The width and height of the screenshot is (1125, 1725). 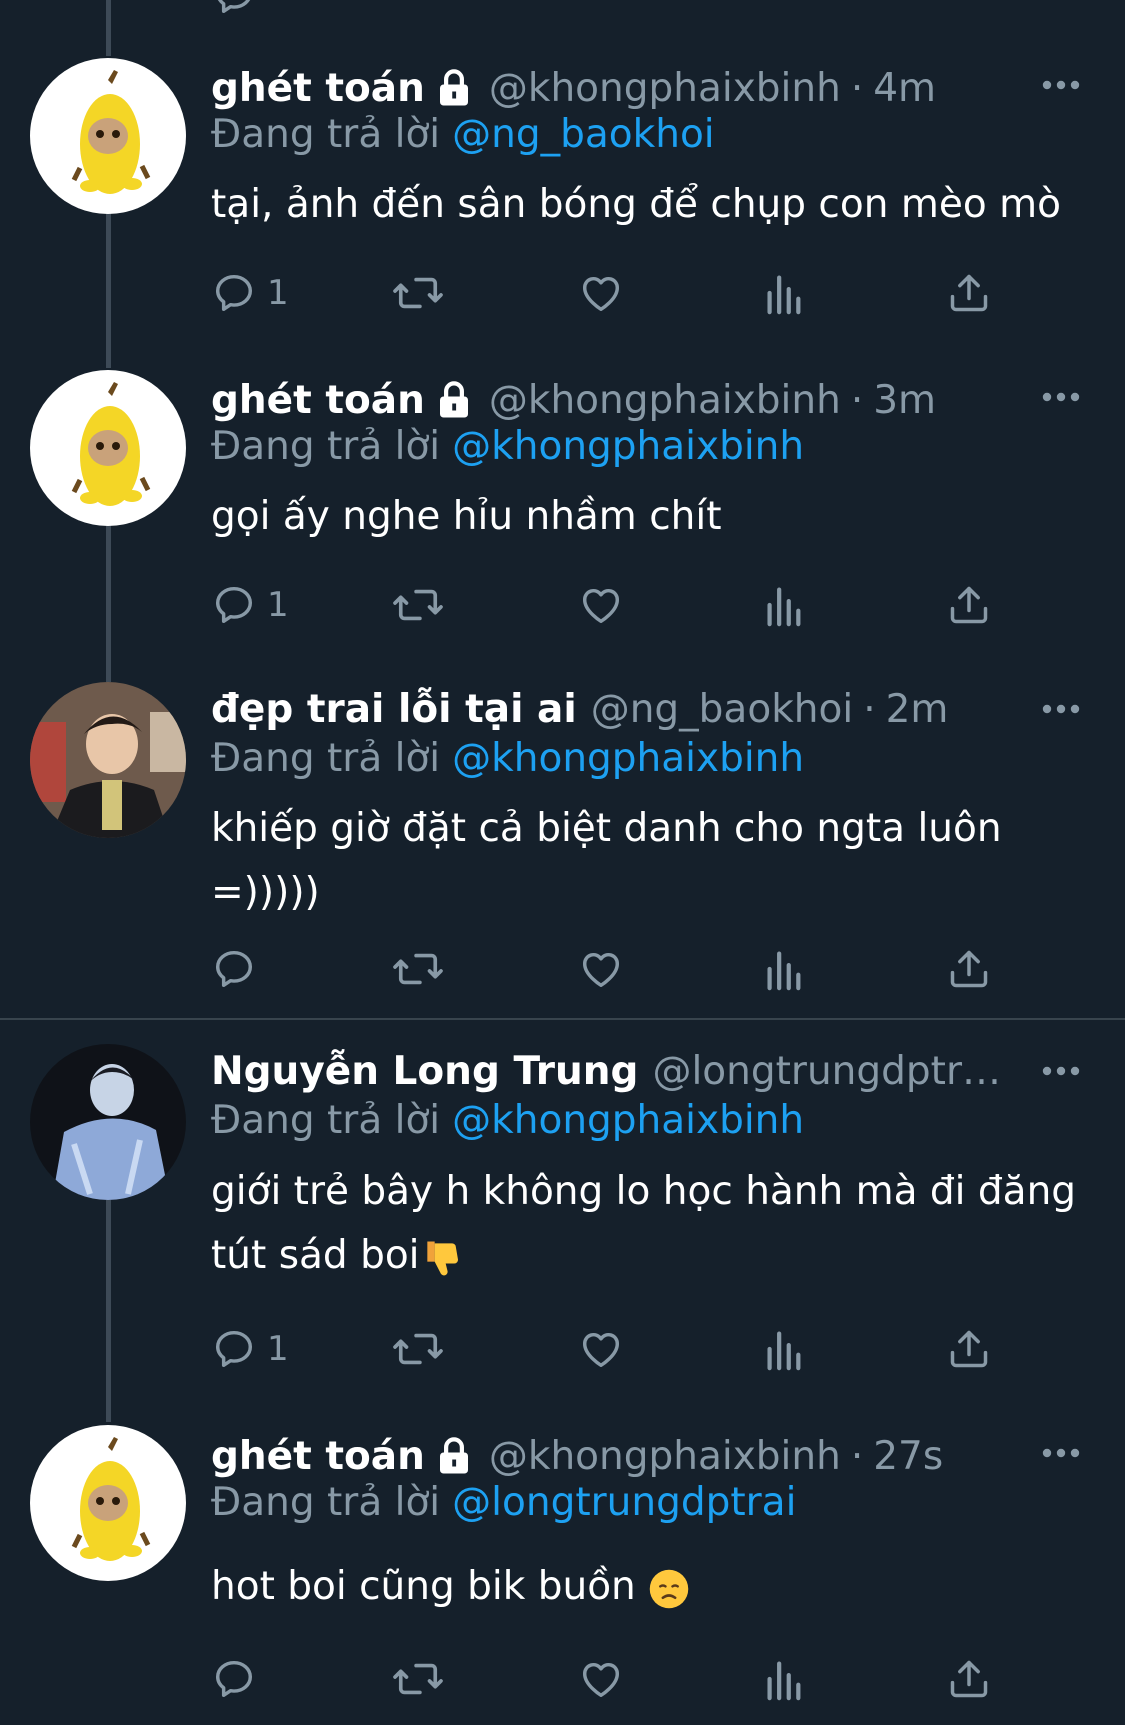 I want to click on share-icon, so click(x=969, y=293).